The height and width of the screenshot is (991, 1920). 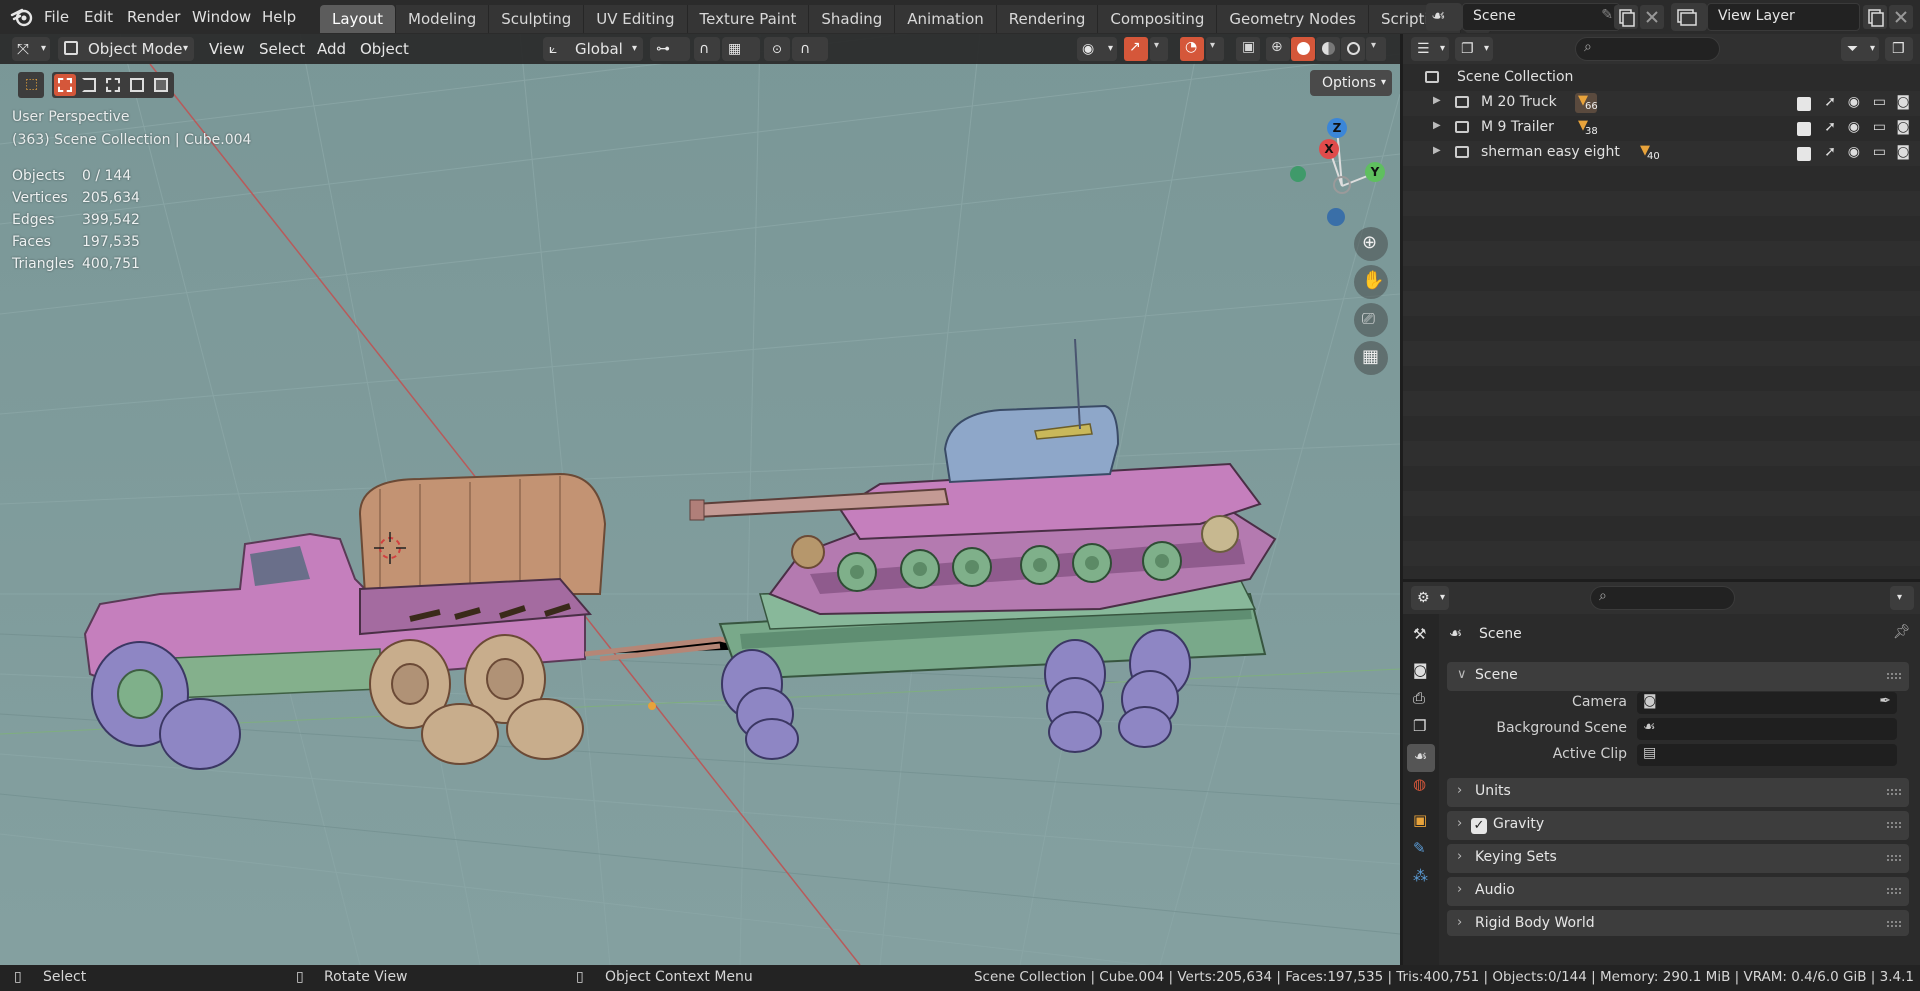 I want to click on menu-file: File, so click(x=56, y=17).